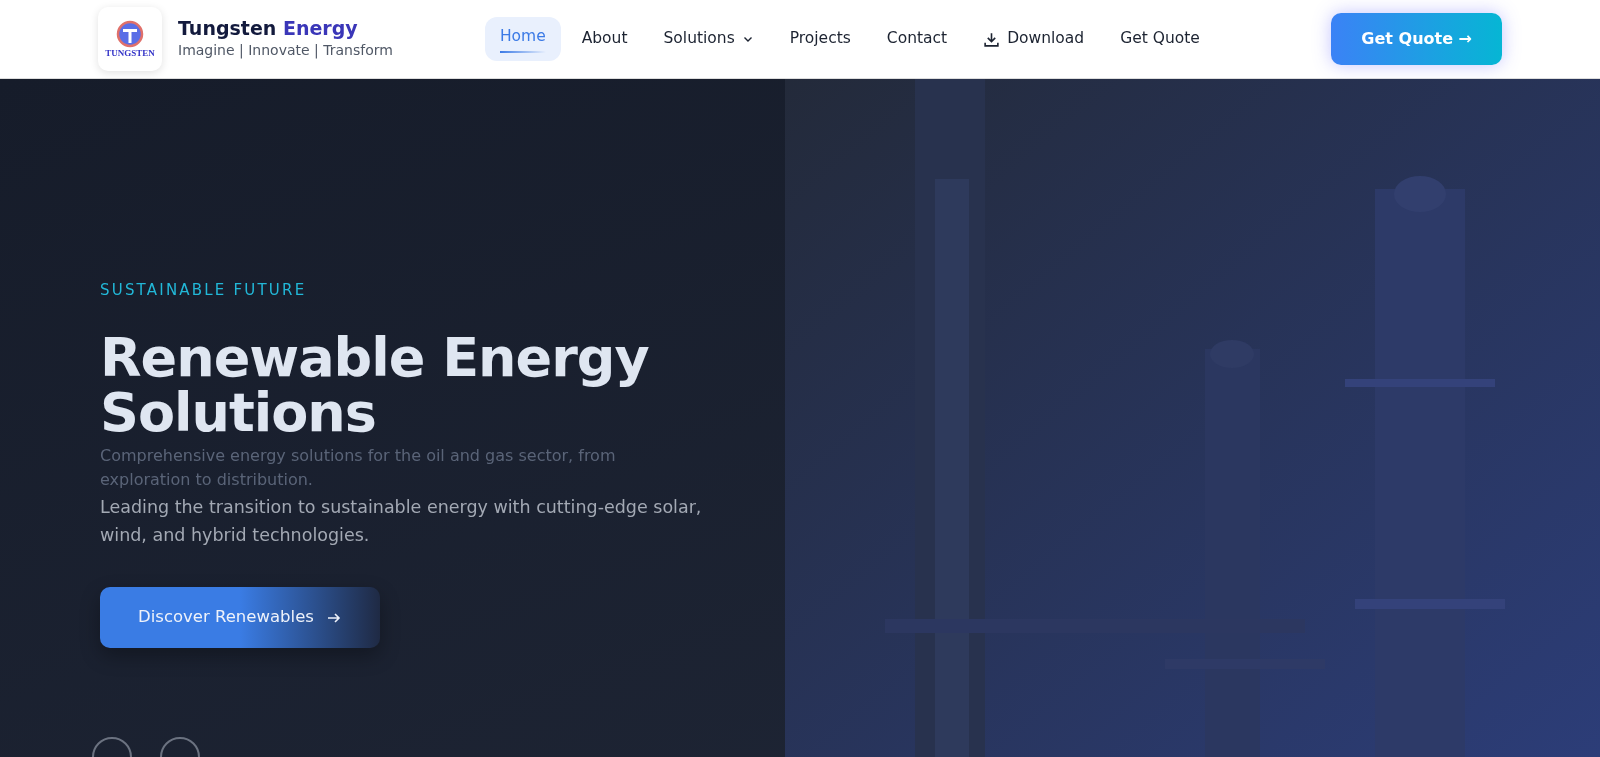 This screenshot has height=757, width=1600. I want to click on nav-link: Solutions, so click(708, 39).